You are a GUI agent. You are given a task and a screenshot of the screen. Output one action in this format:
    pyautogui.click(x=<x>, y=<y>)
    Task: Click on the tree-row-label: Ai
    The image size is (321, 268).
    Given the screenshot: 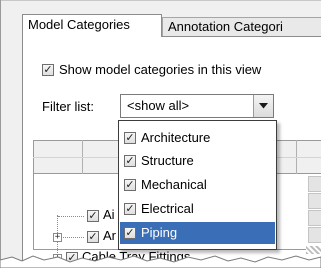 What is the action you would take?
    pyautogui.click(x=109, y=214)
    